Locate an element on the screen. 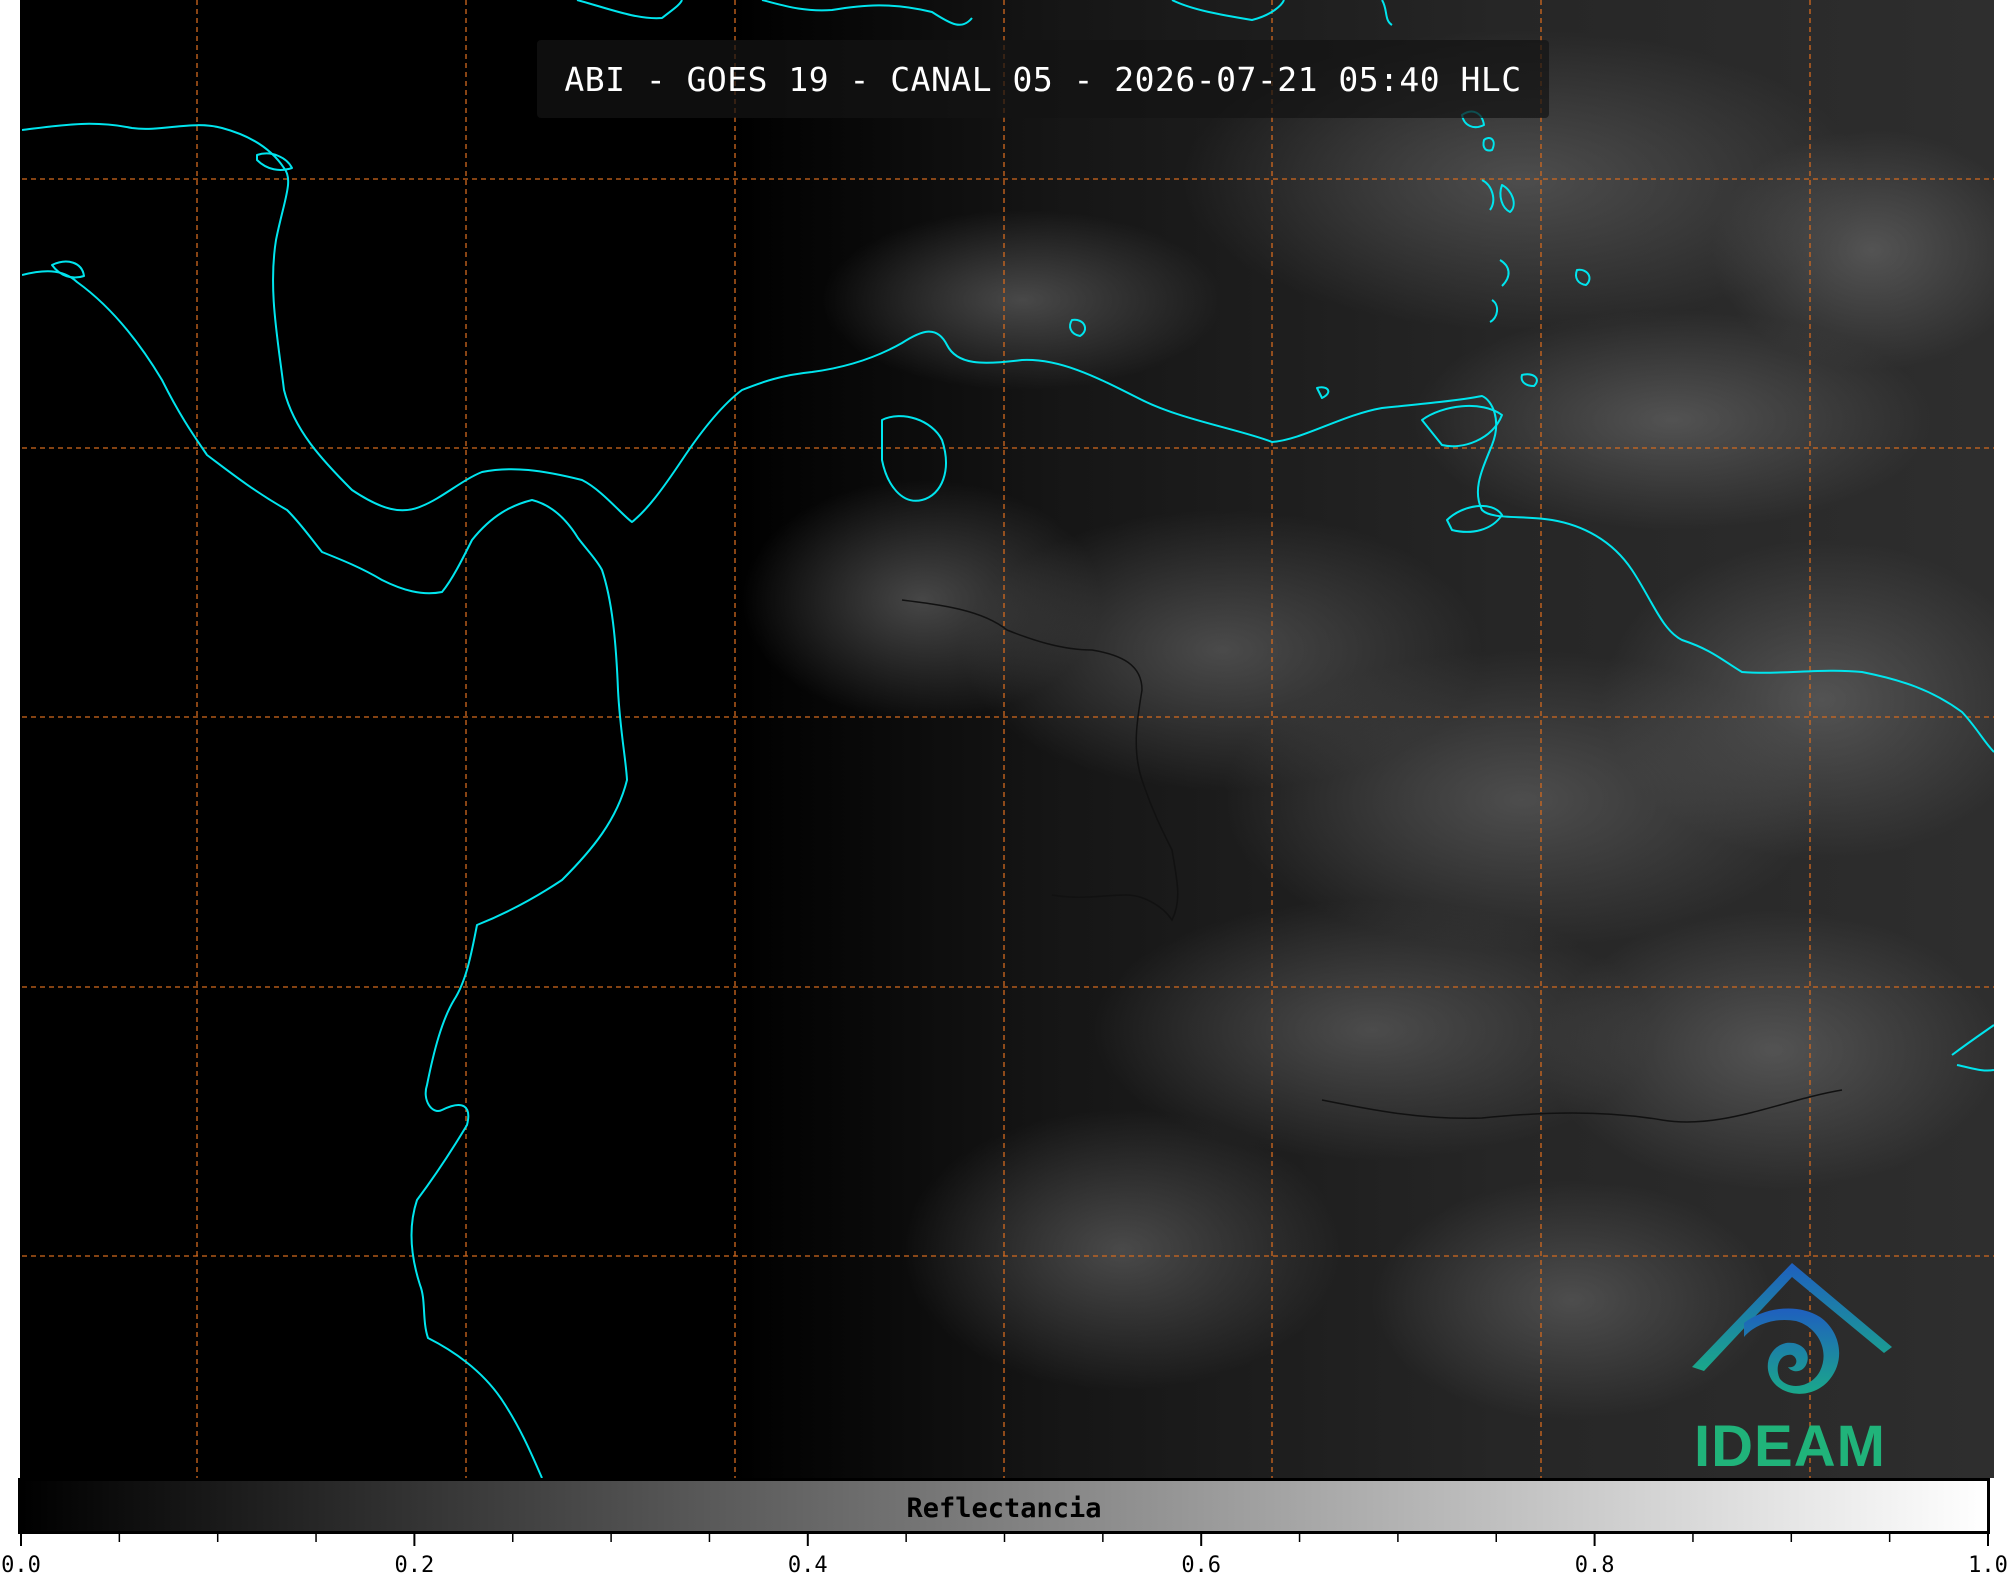 This screenshot has height=1578, width=2011. ideam-logo-icon is located at coordinates (1792, 1328).